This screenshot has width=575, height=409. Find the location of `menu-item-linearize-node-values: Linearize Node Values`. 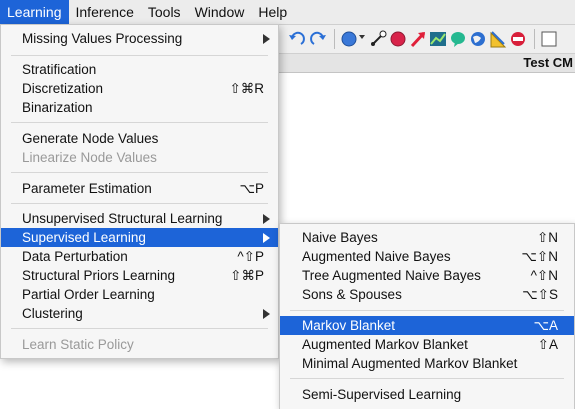

menu-item-linearize-node-values: Linearize Node Values is located at coordinates (139, 157).